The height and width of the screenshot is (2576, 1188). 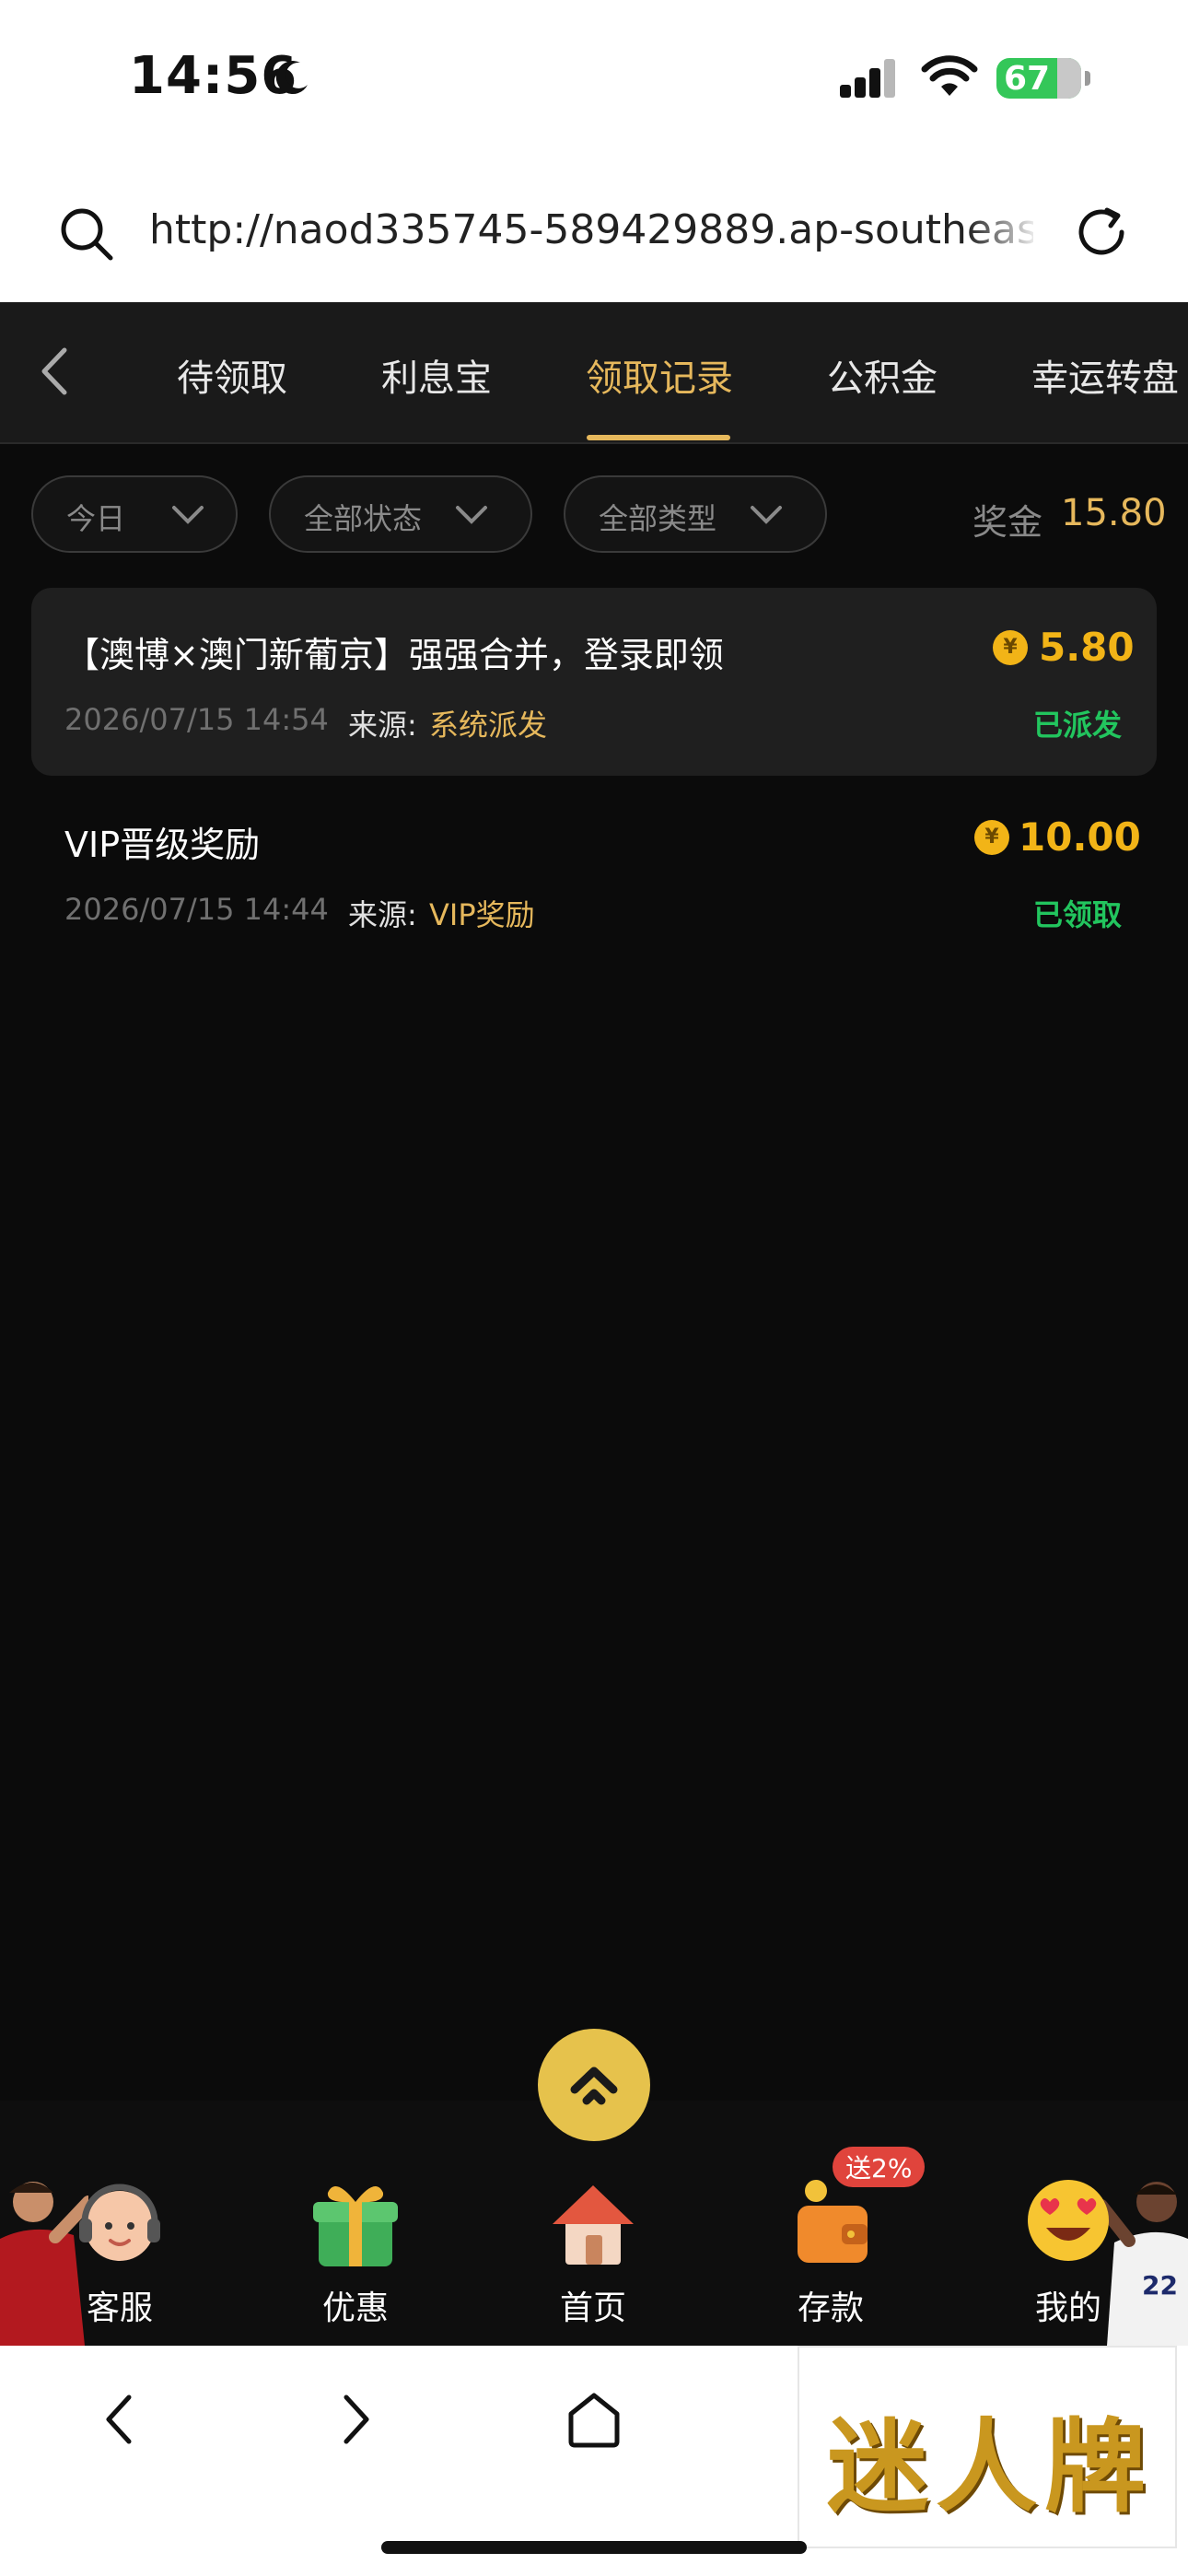 I want to click on bonus-total-label: 奖金, so click(x=1008, y=522).